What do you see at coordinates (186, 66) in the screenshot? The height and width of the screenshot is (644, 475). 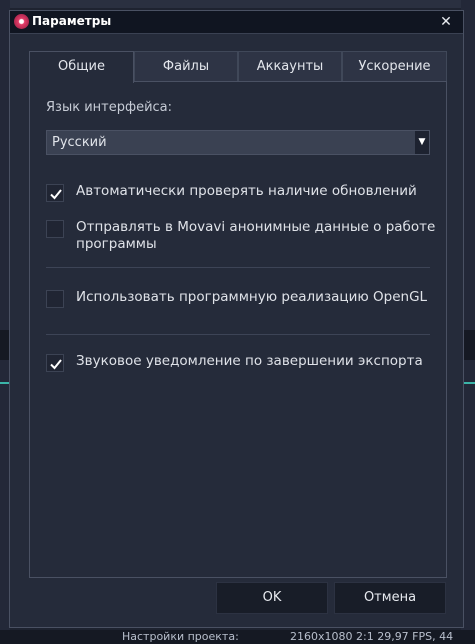 I see `tab-files: Файлы` at bounding box center [186, 66].